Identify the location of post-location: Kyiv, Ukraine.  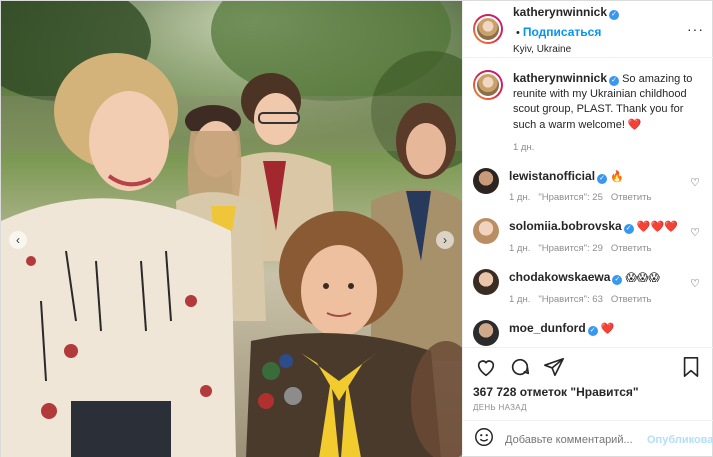
(600, 50).